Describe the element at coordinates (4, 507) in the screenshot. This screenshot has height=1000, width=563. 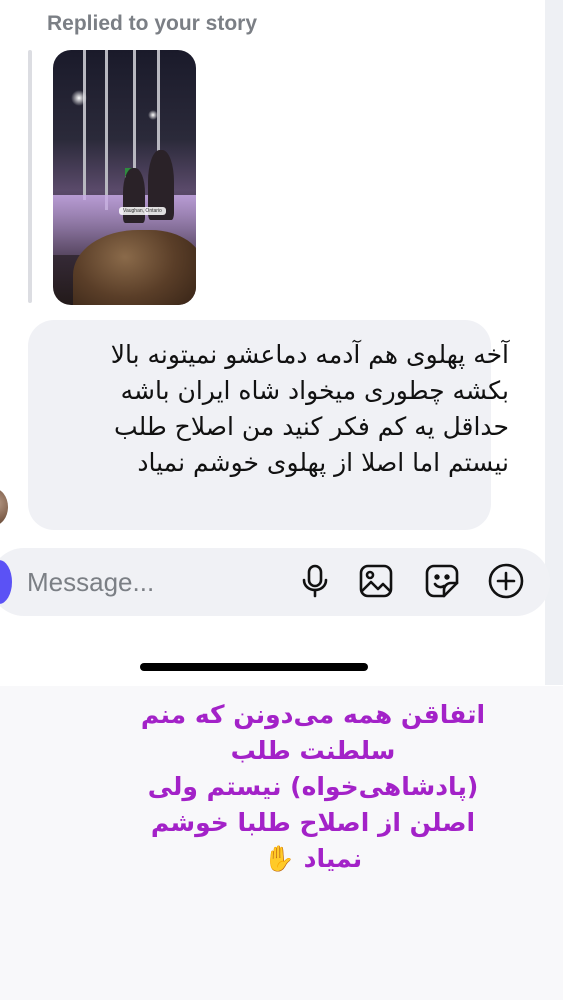
I see `avatar` at that location.